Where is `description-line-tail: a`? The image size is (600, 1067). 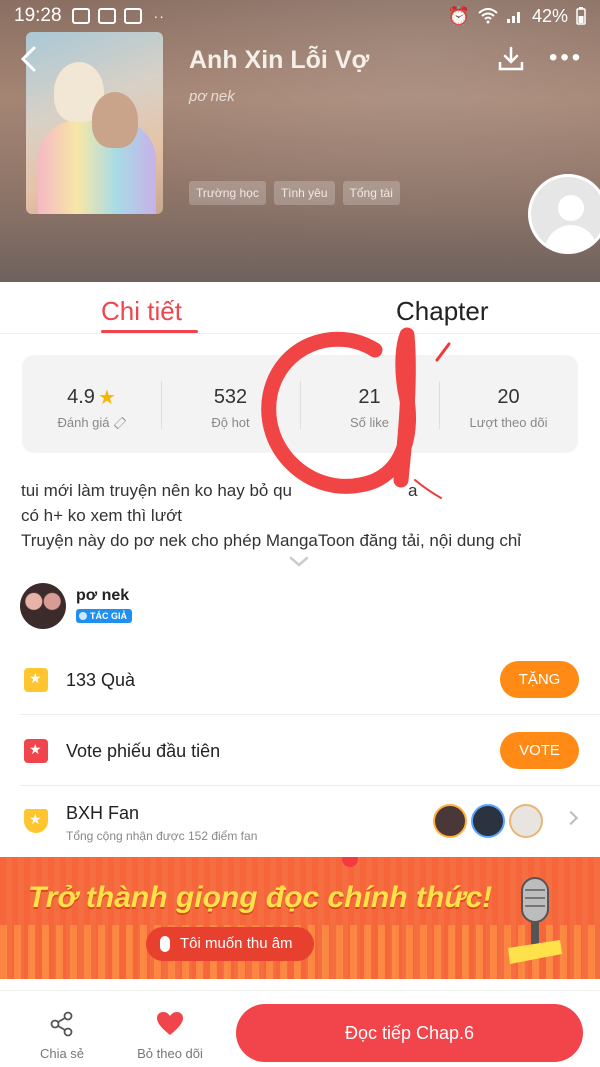 description-line-tail: a is located at coordinates (413, 490).